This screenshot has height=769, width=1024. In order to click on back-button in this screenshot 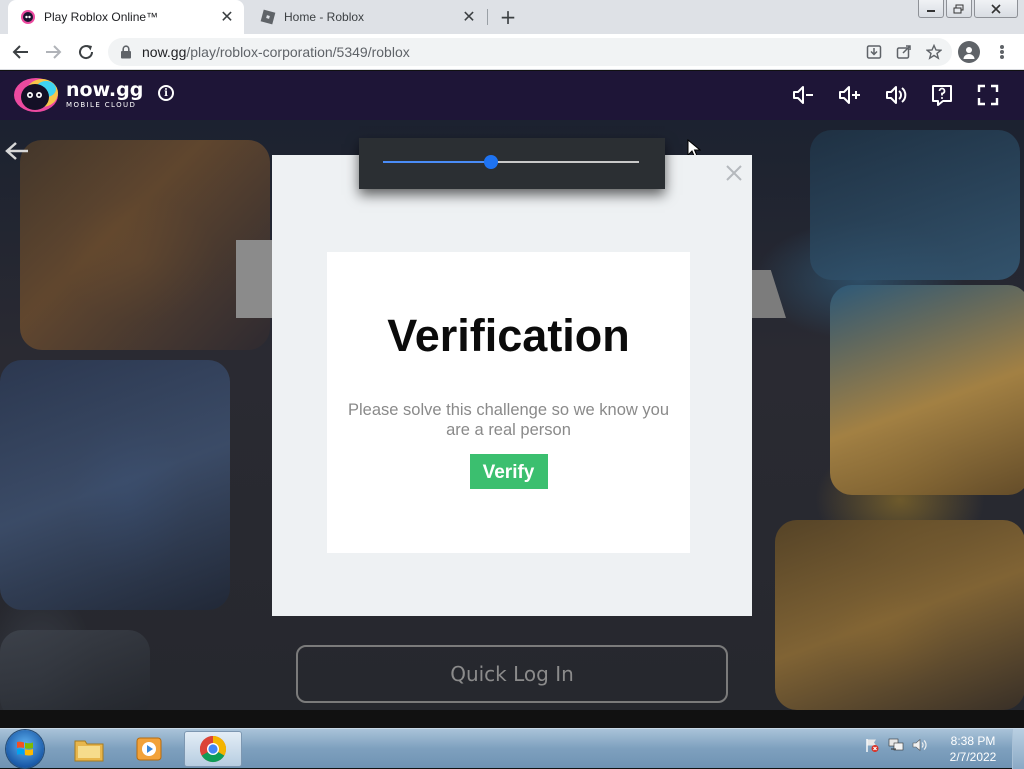, I will do `click(21, 52)`.